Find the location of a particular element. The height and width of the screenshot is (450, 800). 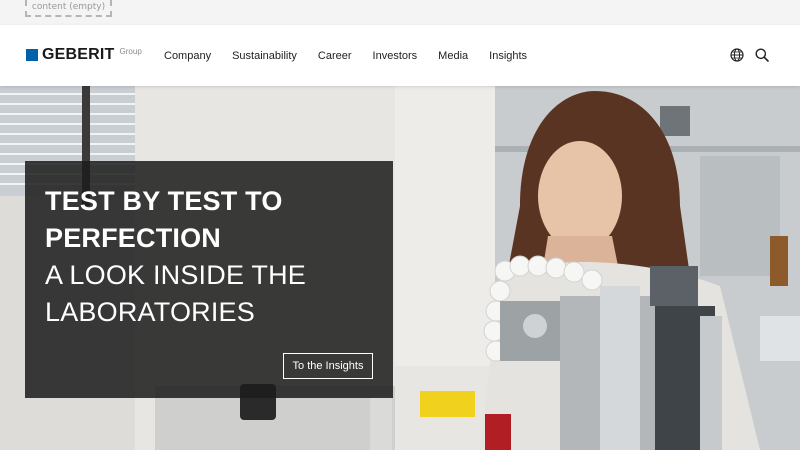

logo-wordmark: GEBERIT is located at coordinates (78, 54).